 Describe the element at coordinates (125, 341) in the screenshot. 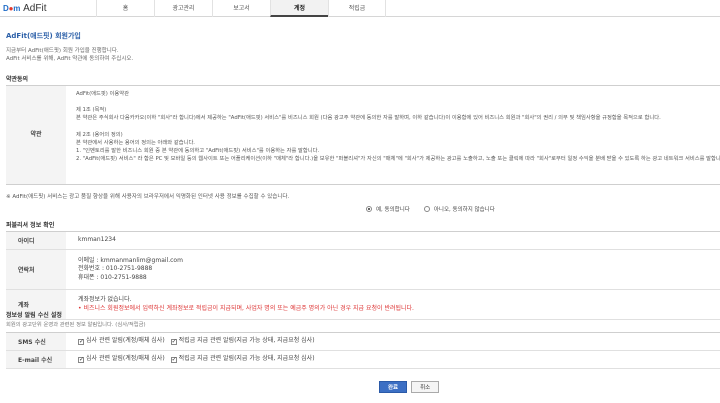

I see `sms-review-label: 심사 관련 알림(계정/매체 심사)` at that location.